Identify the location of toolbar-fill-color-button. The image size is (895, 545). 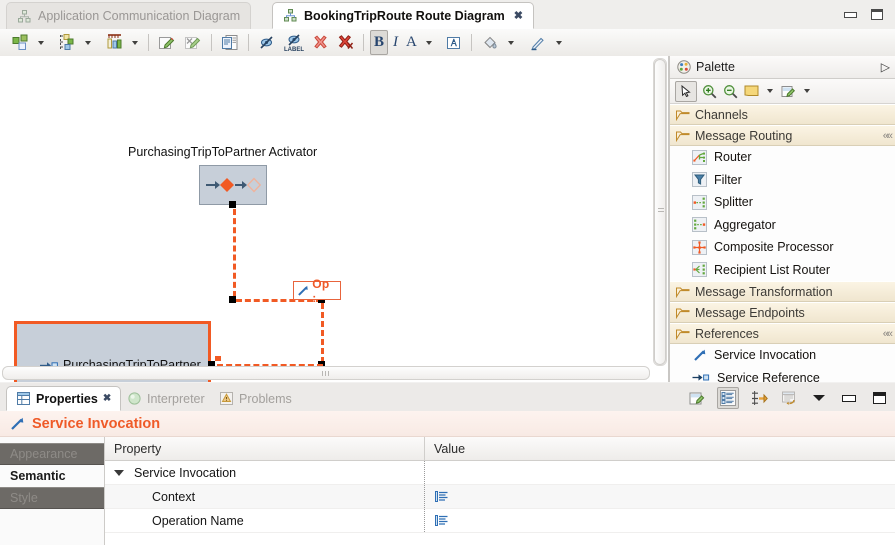
(490, 42).